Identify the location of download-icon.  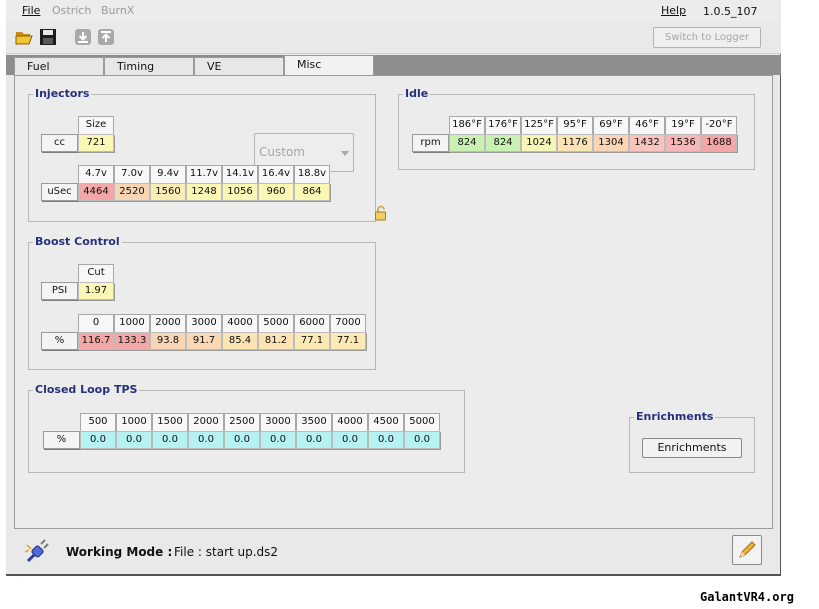
(83, 37).